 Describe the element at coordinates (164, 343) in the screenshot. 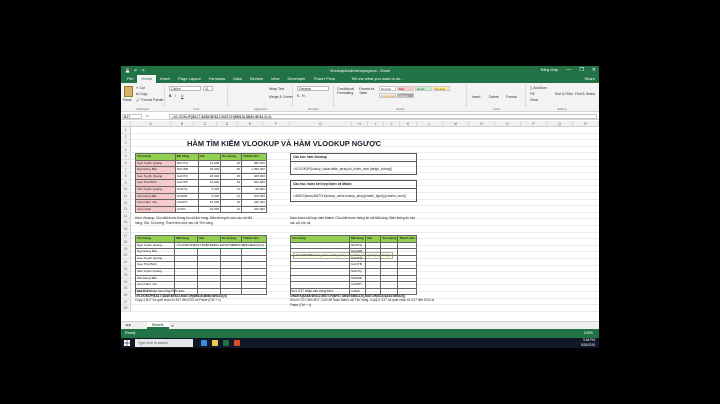

I see `taskbar-search: Type here to search` at that location.